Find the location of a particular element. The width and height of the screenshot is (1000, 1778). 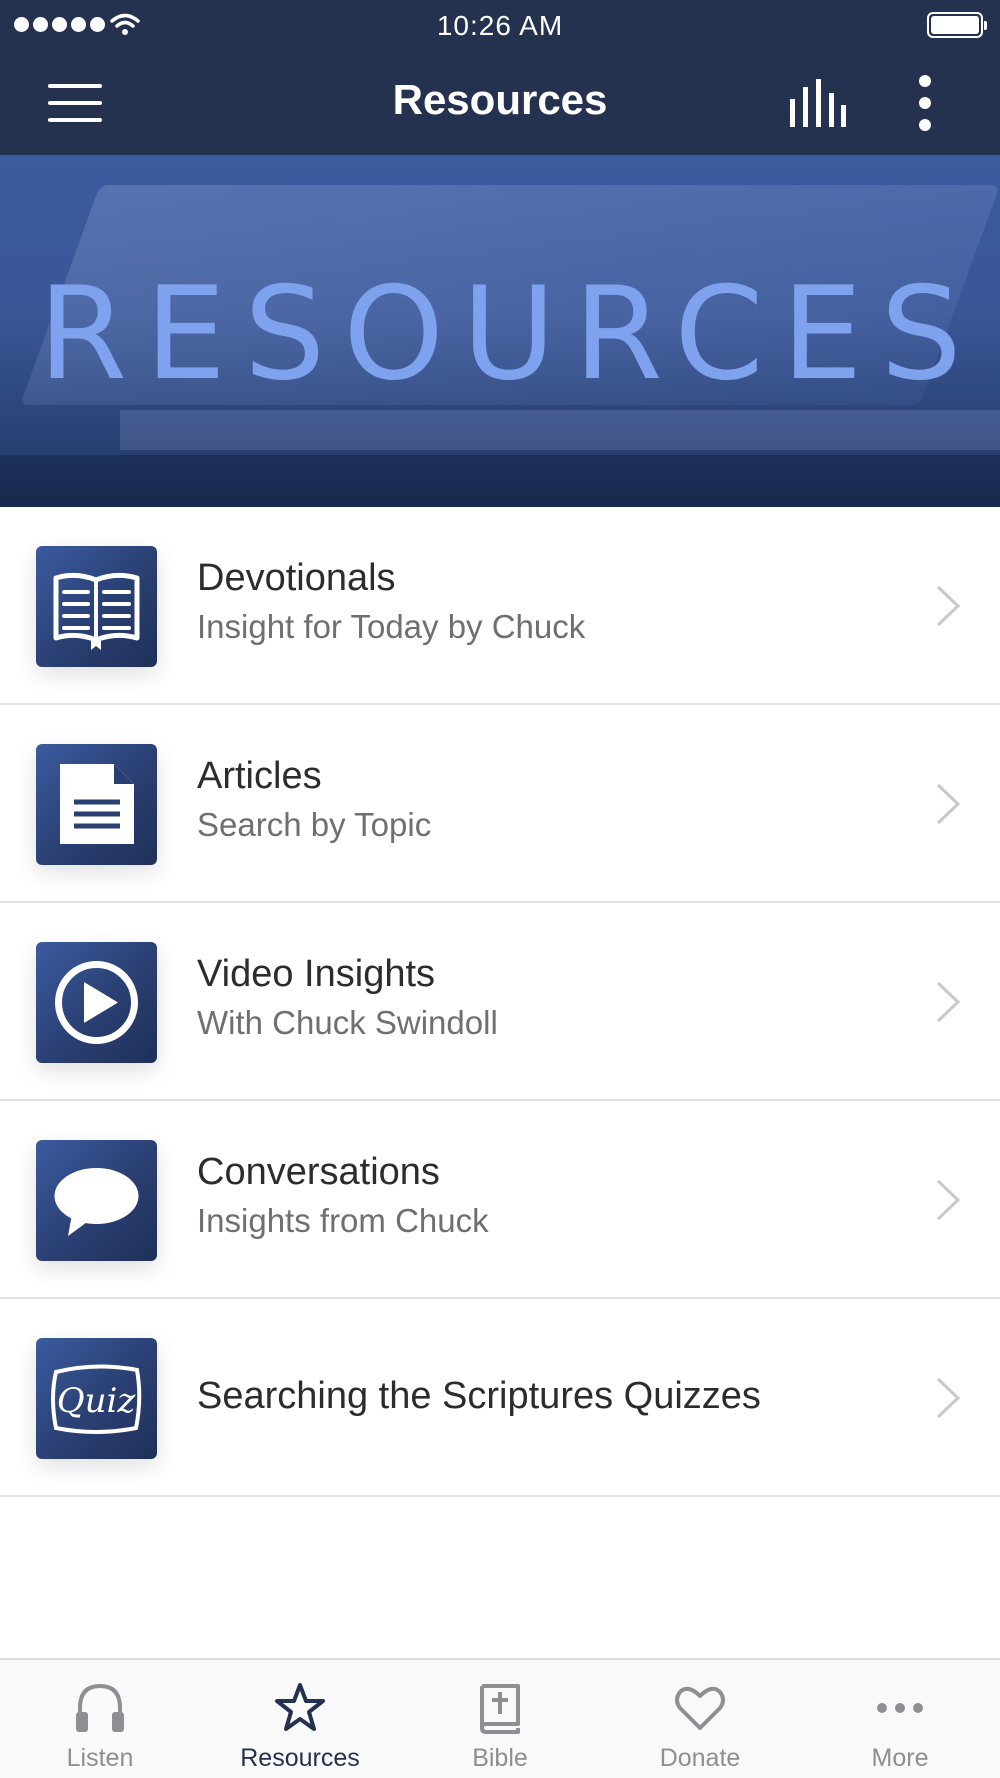

tab-label: More is located at coordinates (900, 1758).